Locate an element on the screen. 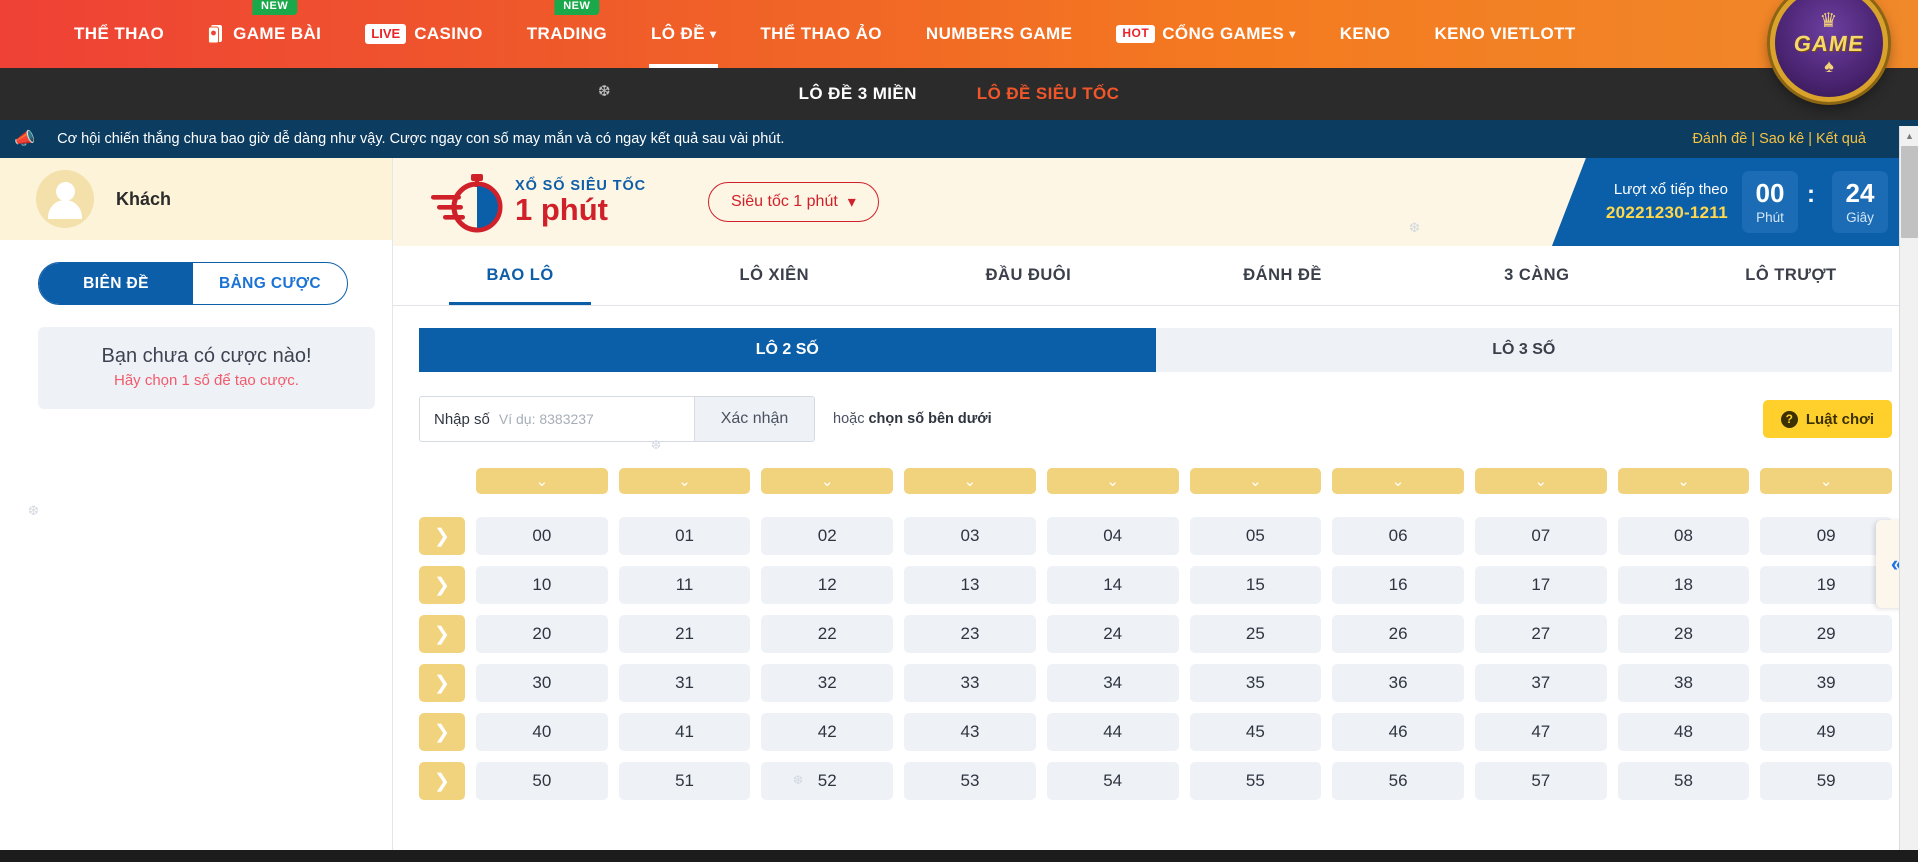 The height and width of the screenshot is (862, 1918). grid-column-header-7: ⌄ is located at coordinates (1540, 481).